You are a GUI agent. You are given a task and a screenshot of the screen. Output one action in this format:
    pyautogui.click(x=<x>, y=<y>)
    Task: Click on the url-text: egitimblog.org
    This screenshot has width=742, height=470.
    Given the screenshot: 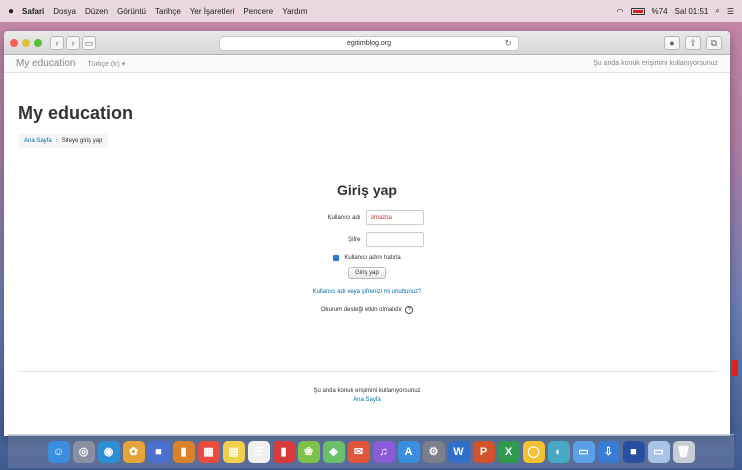 What is the action you would take?
    pyautogui.click(x=369, y=43)
    